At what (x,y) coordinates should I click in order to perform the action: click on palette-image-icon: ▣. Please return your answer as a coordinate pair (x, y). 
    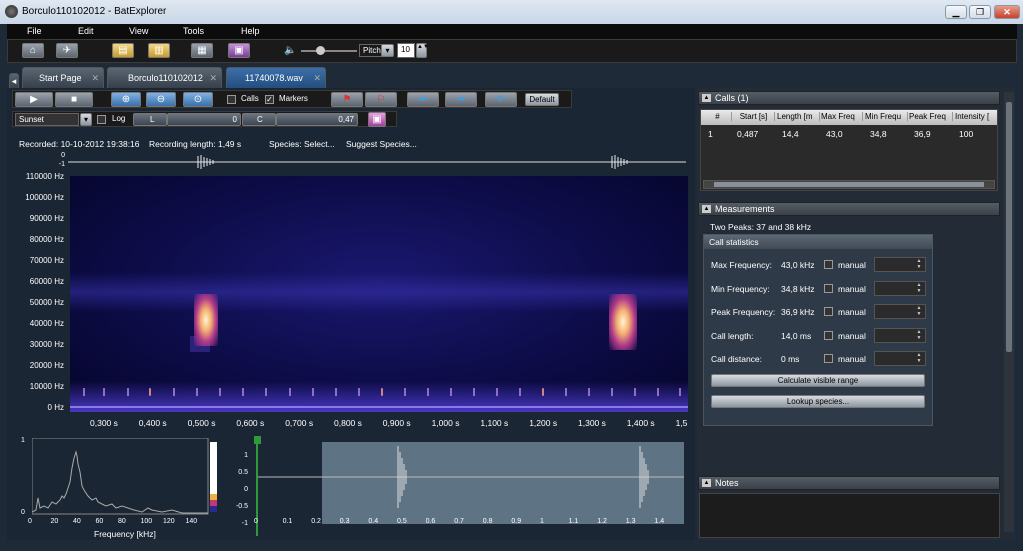
    Looking at the image, I should click on (377, 119).